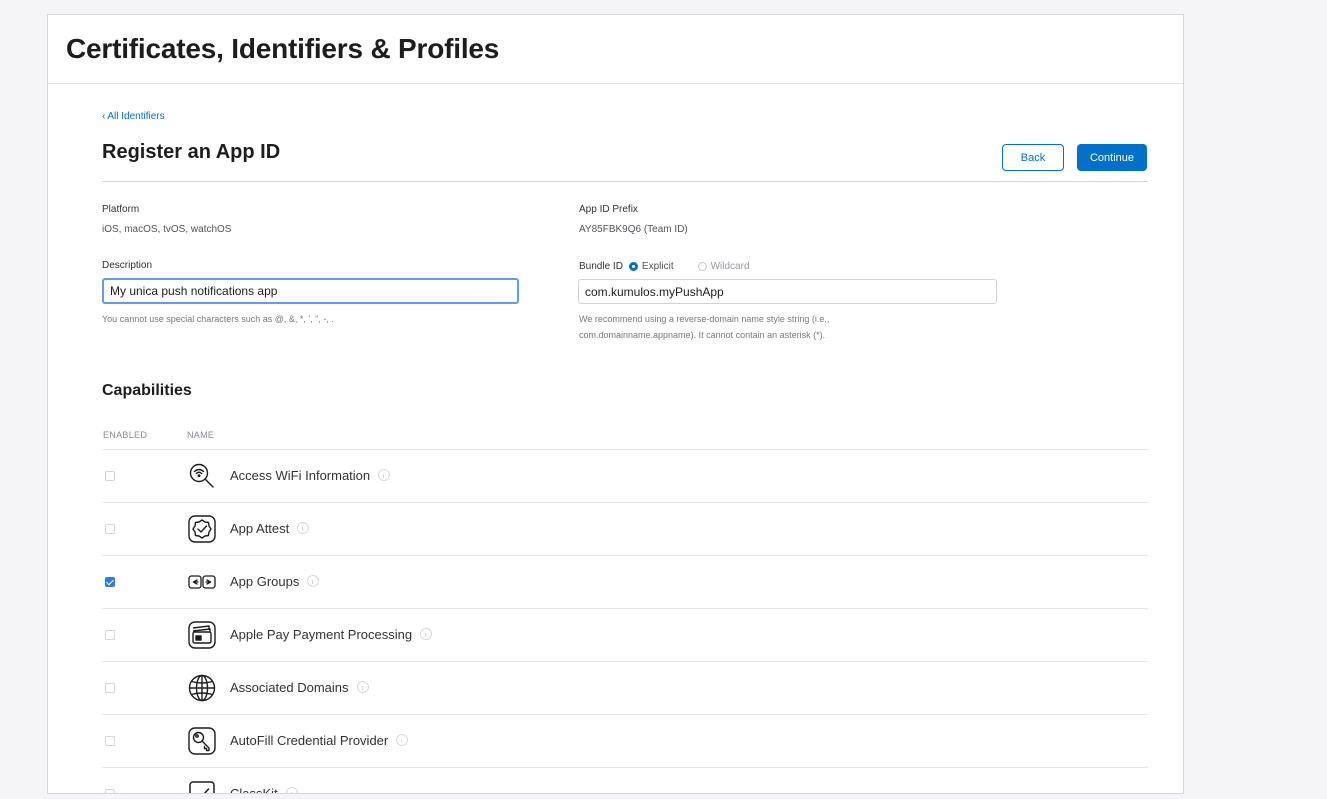  I want to click on capability-name: App Attest, so click(270, 528).